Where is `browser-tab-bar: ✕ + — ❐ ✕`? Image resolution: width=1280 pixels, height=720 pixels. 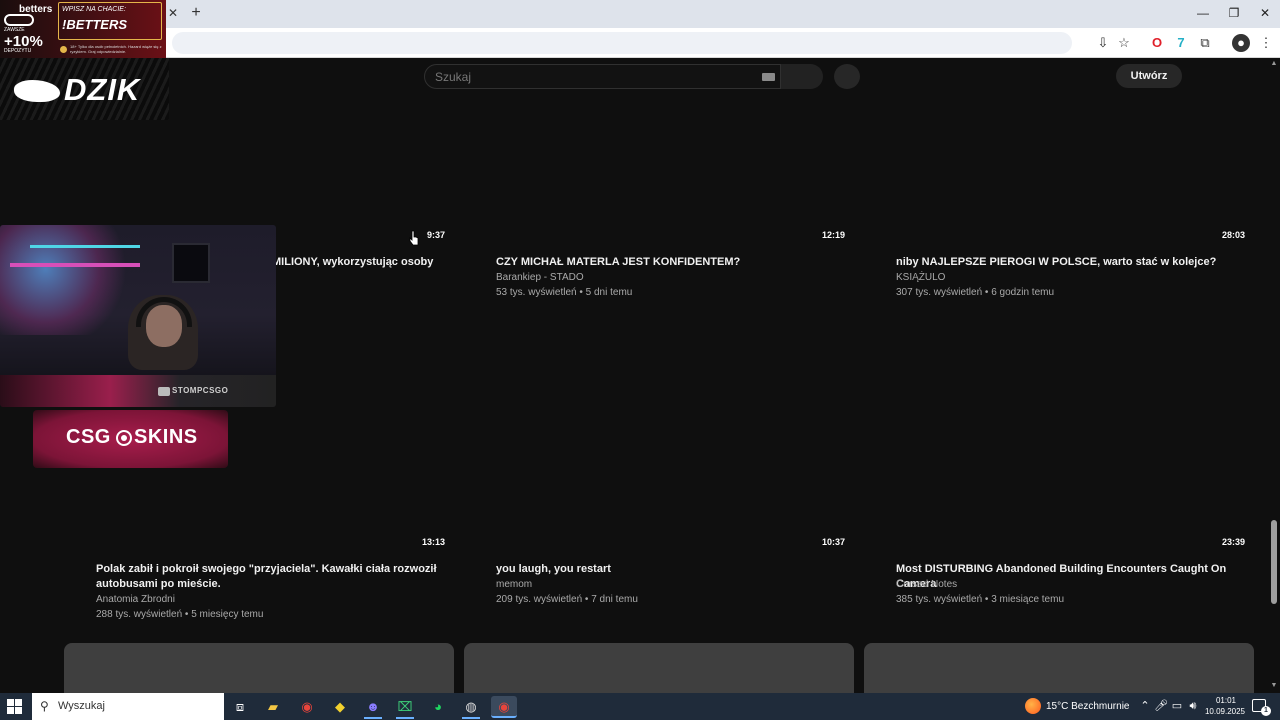 browser-tab-bar: ✕ + — ❐ ✕ is located at coordinates (640, 14).